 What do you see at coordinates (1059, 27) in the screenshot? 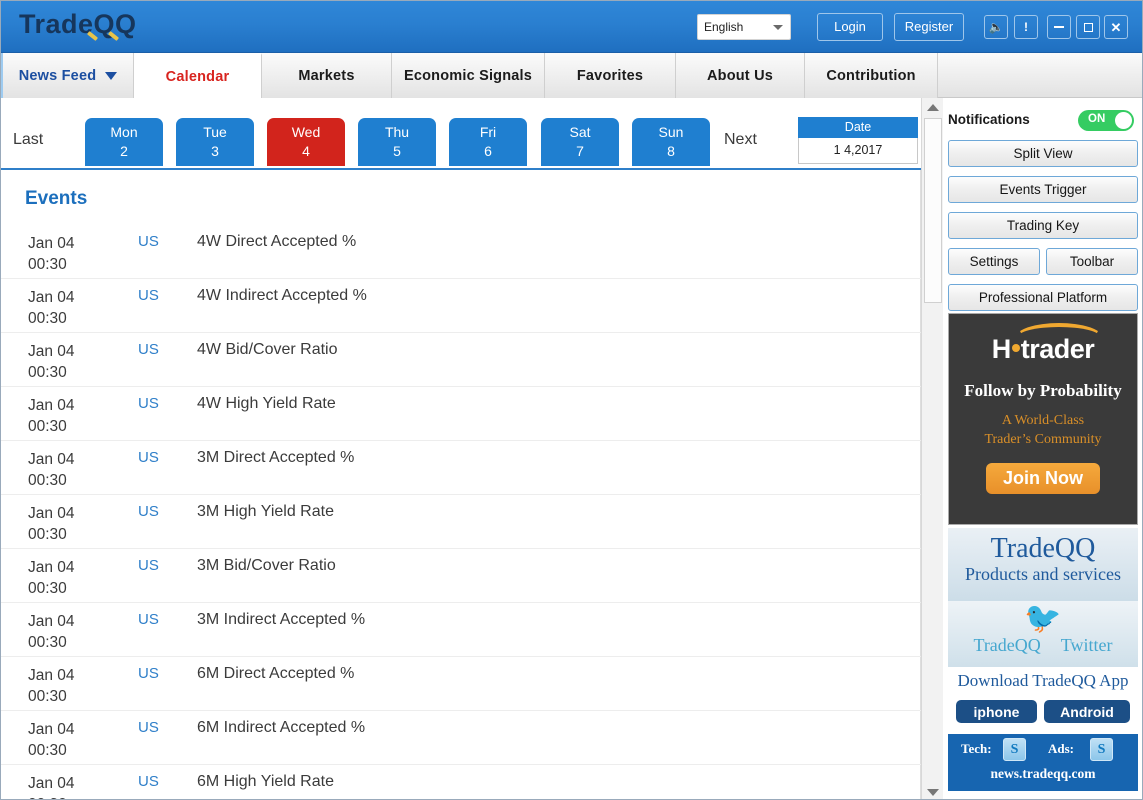
I see `minimize-icon` at bounding box center [1059, 27].